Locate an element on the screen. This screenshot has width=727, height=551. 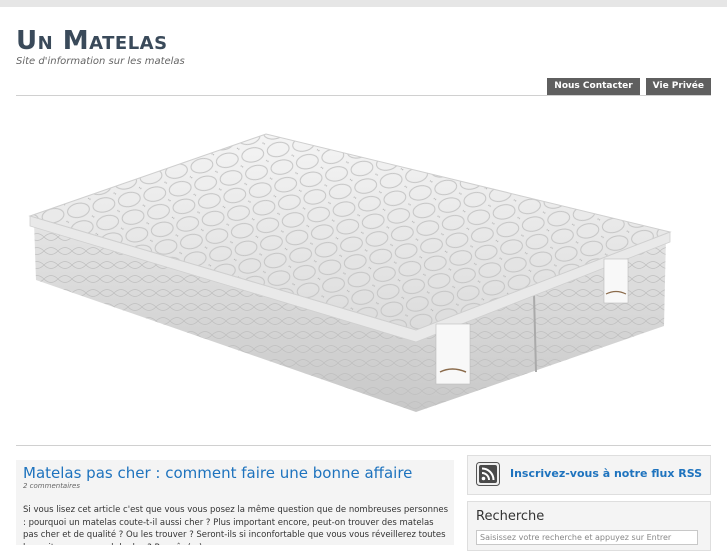
top-bar is located at coordinates (363, 3).